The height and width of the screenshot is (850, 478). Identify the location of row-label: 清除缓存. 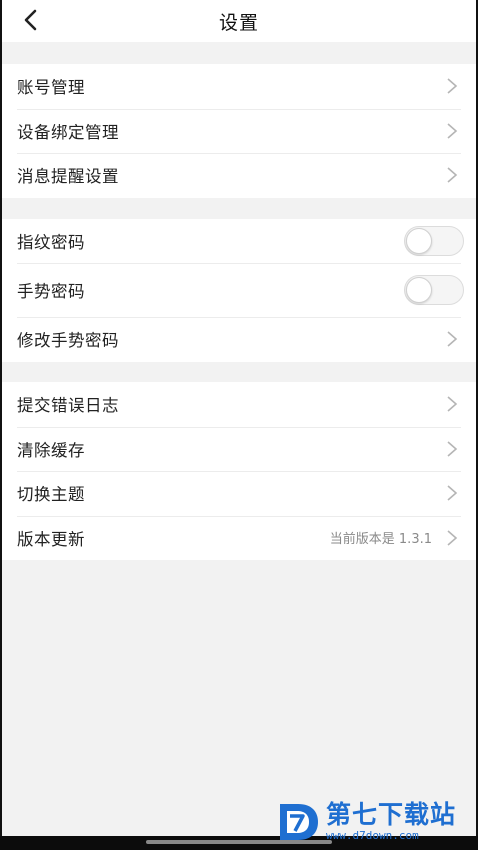
(51, 450).